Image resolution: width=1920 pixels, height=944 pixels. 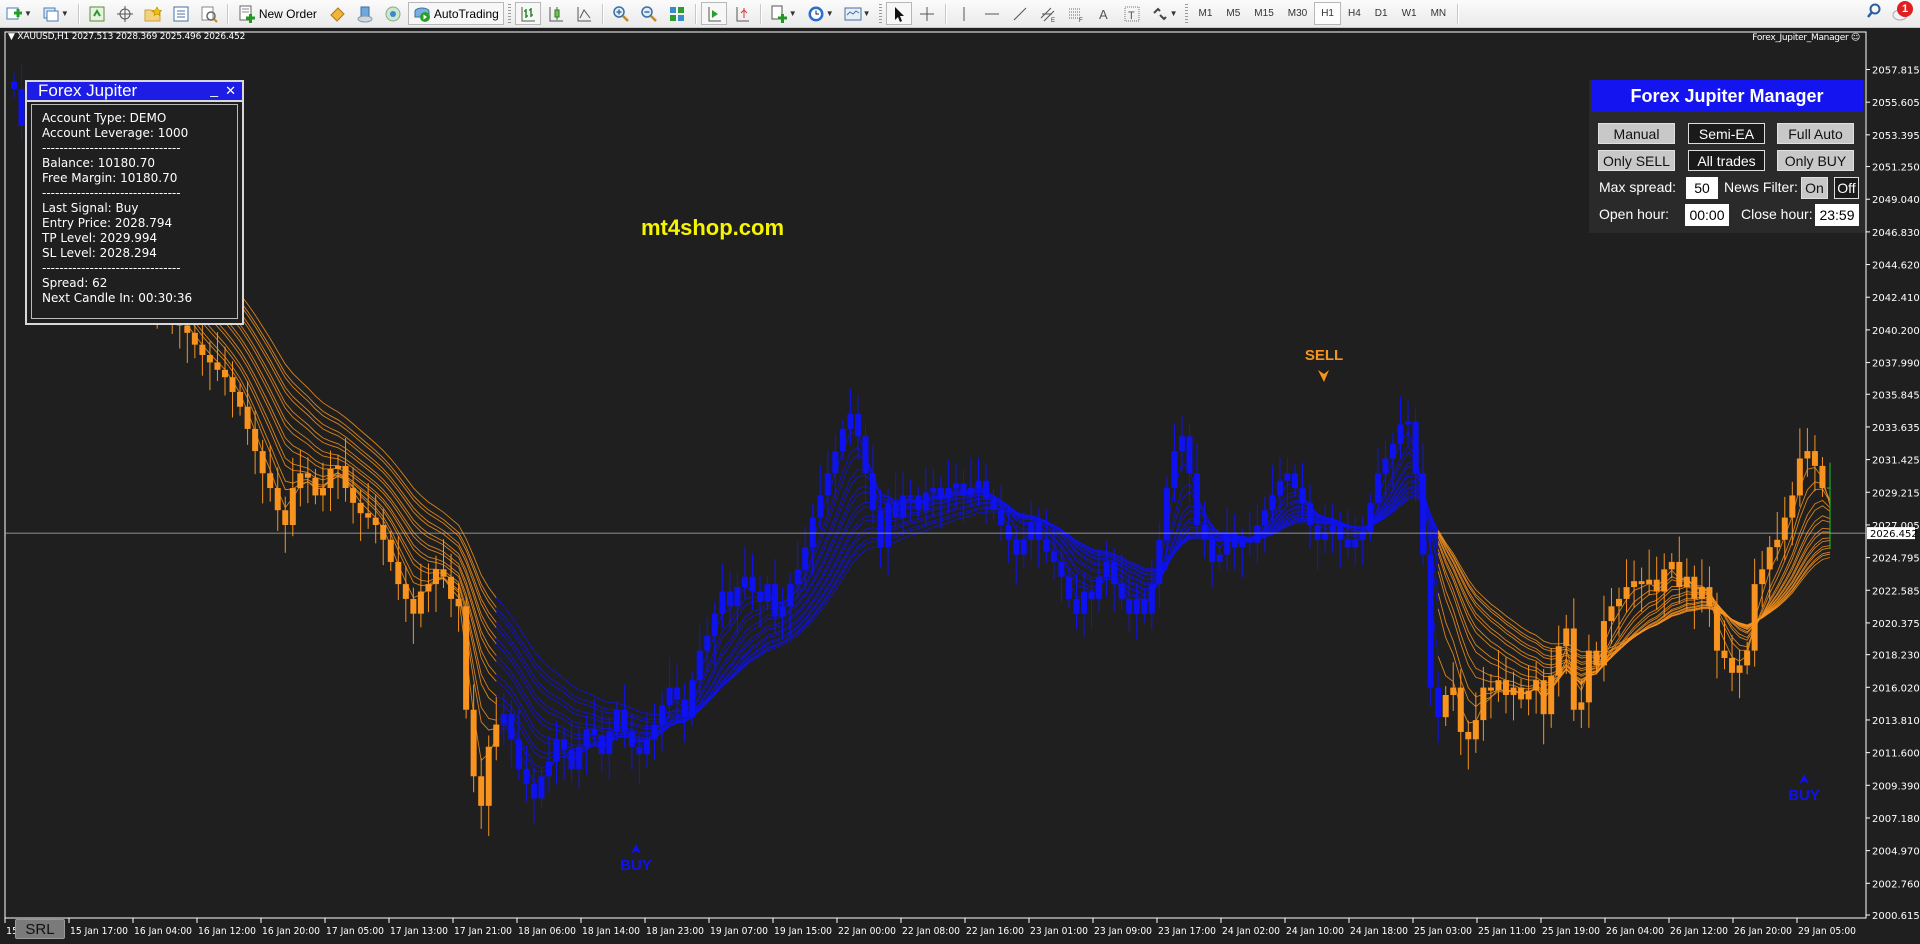 What do you see at coordinates (927, 13) in the screenshot?
I see `crosshair-button` at bounding box center [927, 13].